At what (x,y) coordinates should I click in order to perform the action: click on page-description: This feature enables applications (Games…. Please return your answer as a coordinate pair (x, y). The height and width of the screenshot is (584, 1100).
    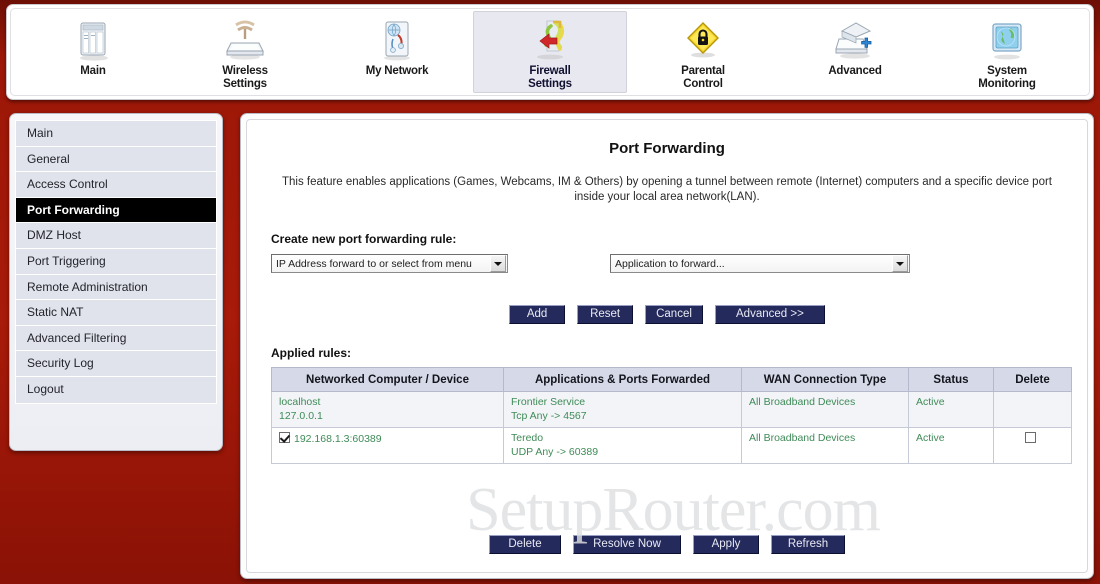
    Looking at the image, I should click on (667, 189).